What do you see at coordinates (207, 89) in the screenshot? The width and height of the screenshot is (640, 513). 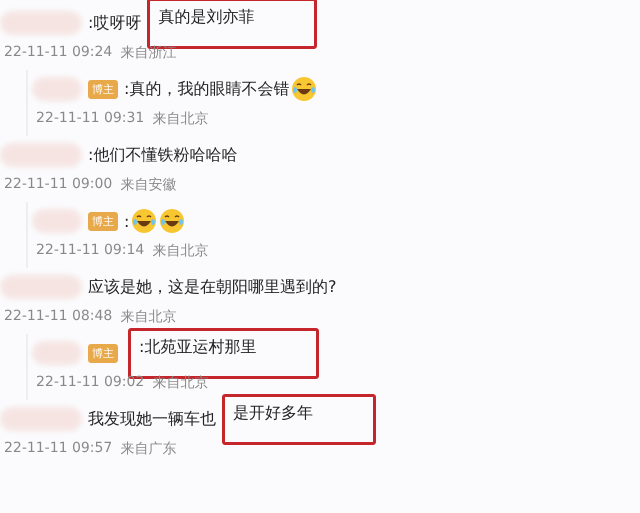 I see `comment-text: :真的，我的眼睛不会错` at bounding box center [207, 89].